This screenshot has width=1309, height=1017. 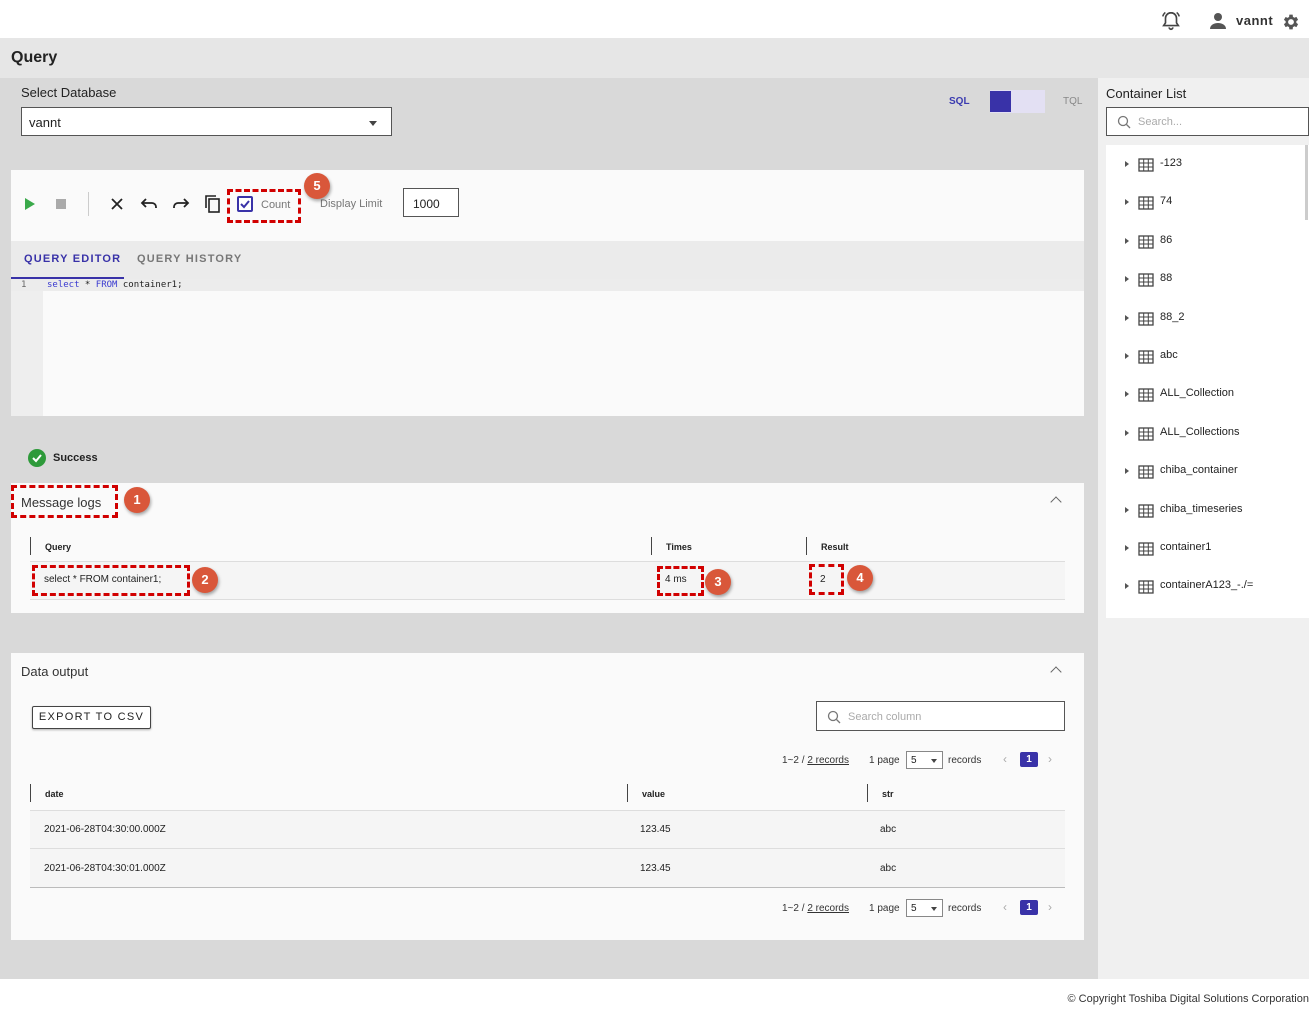 I want to click on container-item: ALL_Collection, so click(x=1206, y=395).